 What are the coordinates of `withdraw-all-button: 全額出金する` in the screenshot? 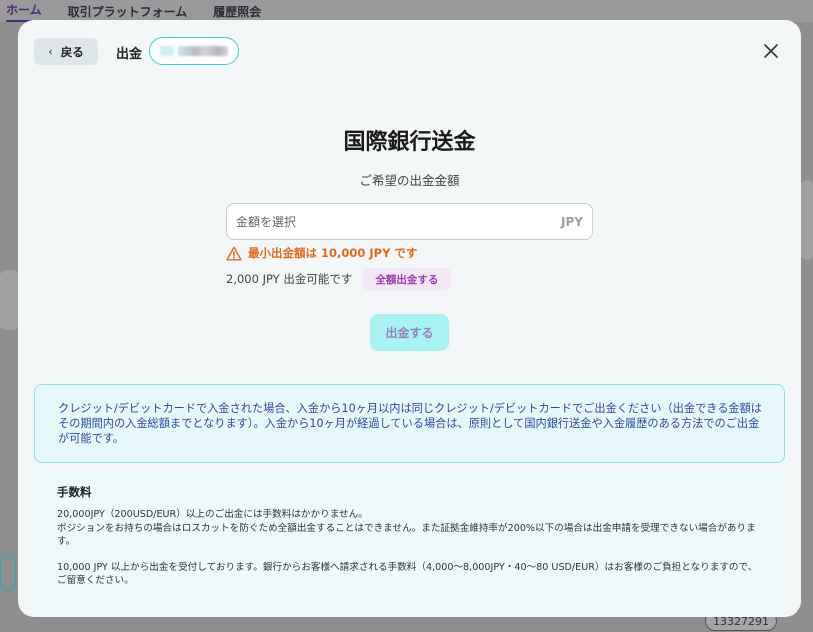 It's located at (407, 279).